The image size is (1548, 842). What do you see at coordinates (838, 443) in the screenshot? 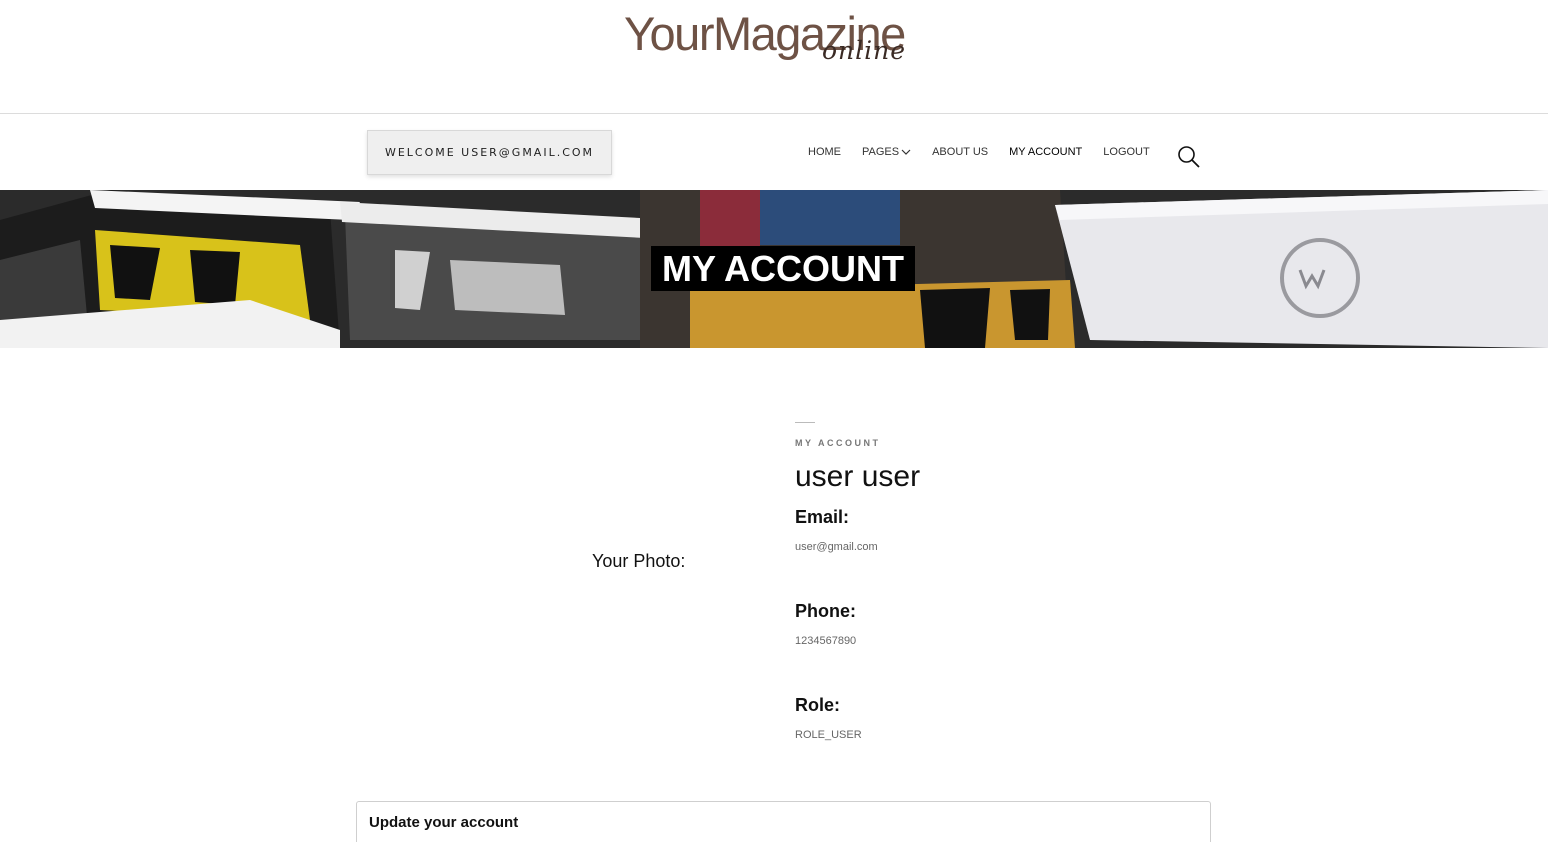
I see `section-eyebrow: MY ACCOUNT` at bounding box center [838, 443].